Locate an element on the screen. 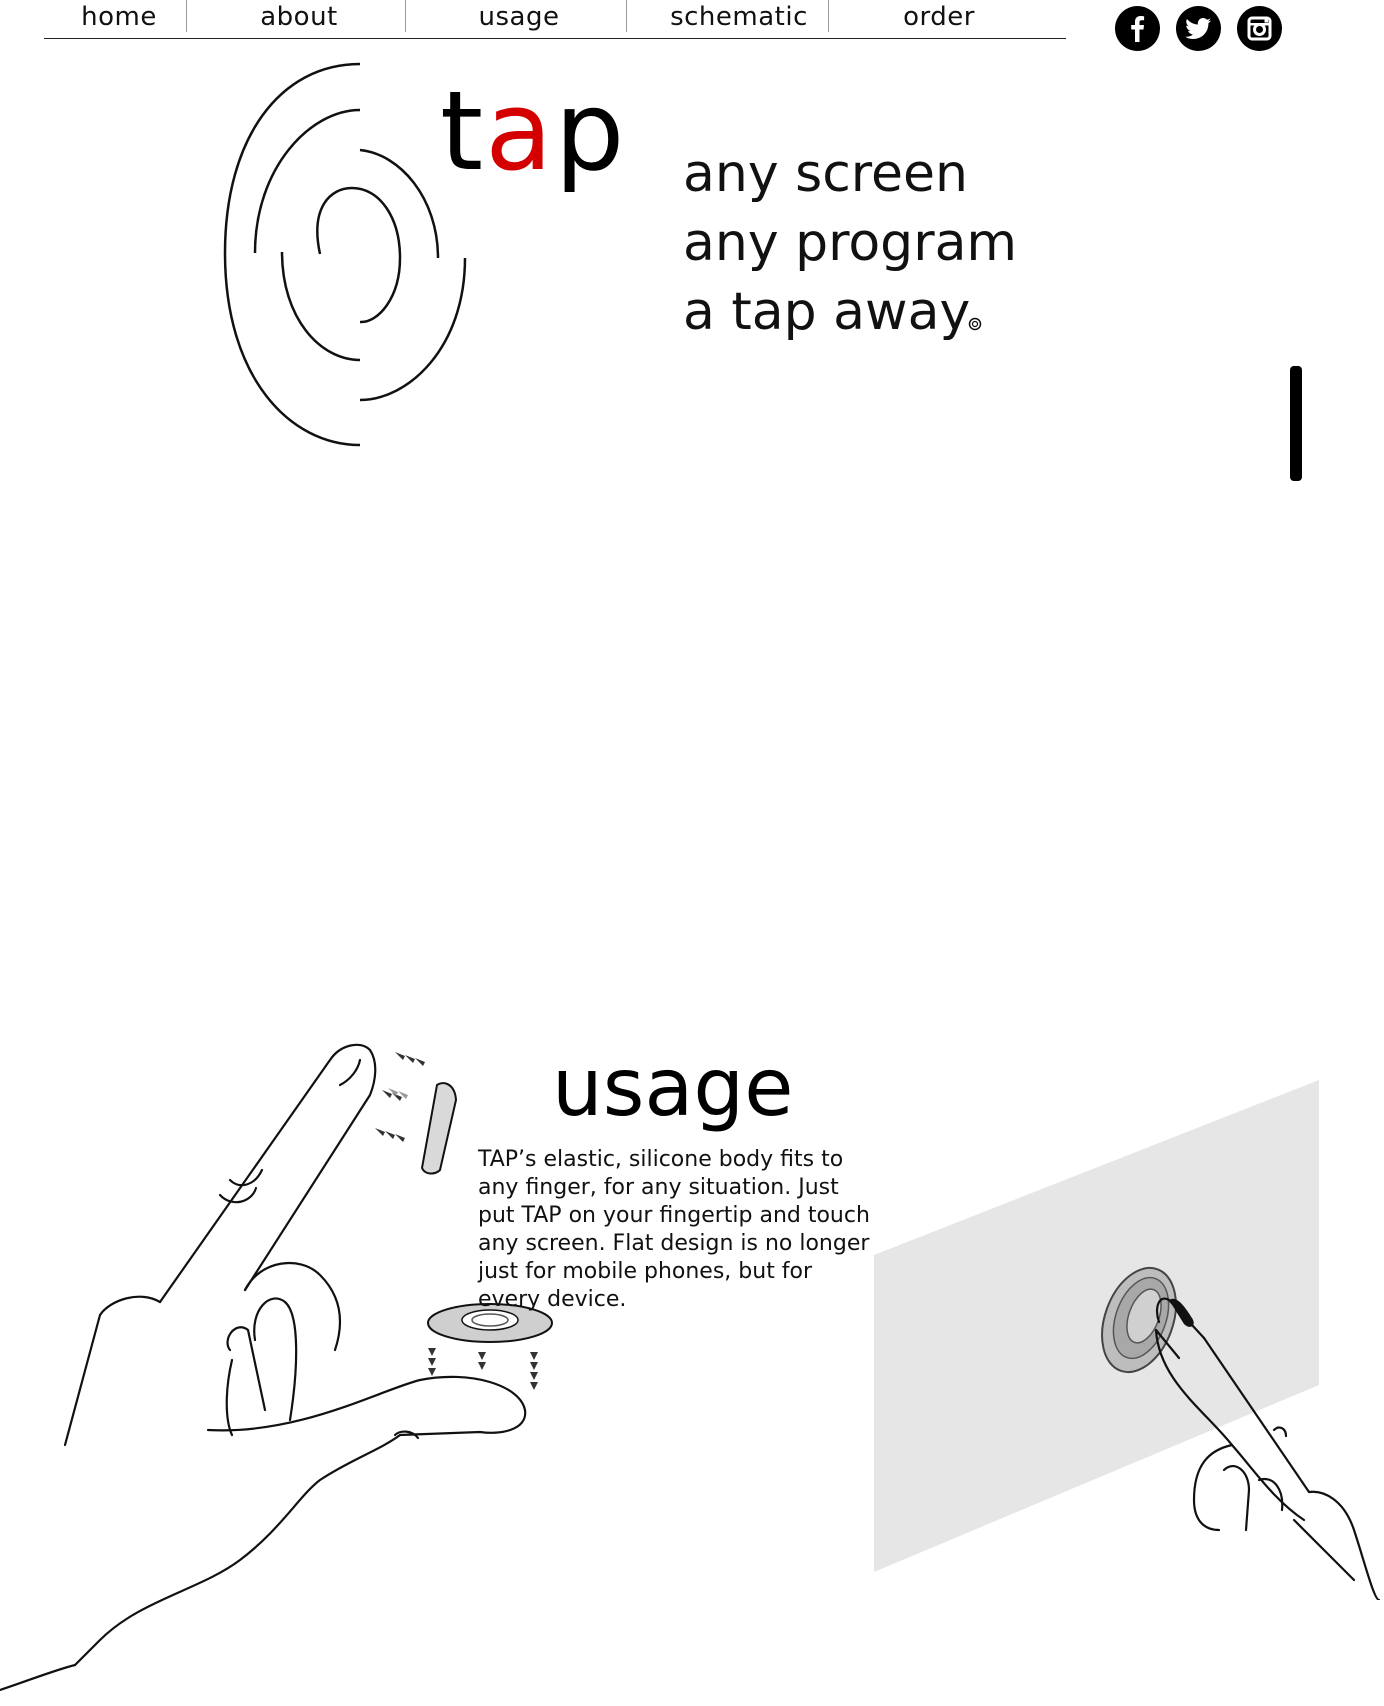 The height and width of the screenshot is (1706, 1384). tap-wordmark: tap is located at coordinates (533, 131).